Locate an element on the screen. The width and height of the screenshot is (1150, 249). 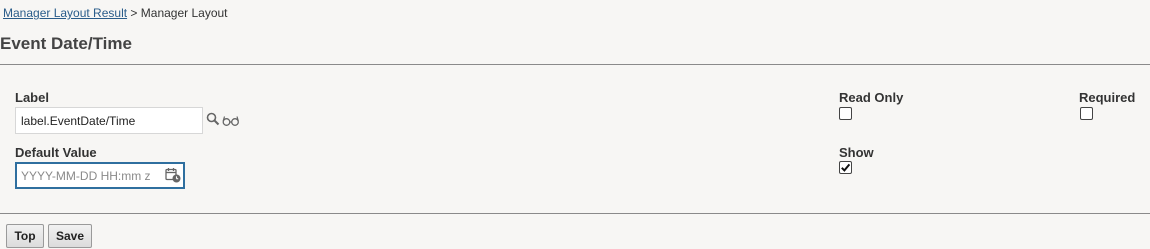
show-caption: Show is located at coordinates (856, 152).